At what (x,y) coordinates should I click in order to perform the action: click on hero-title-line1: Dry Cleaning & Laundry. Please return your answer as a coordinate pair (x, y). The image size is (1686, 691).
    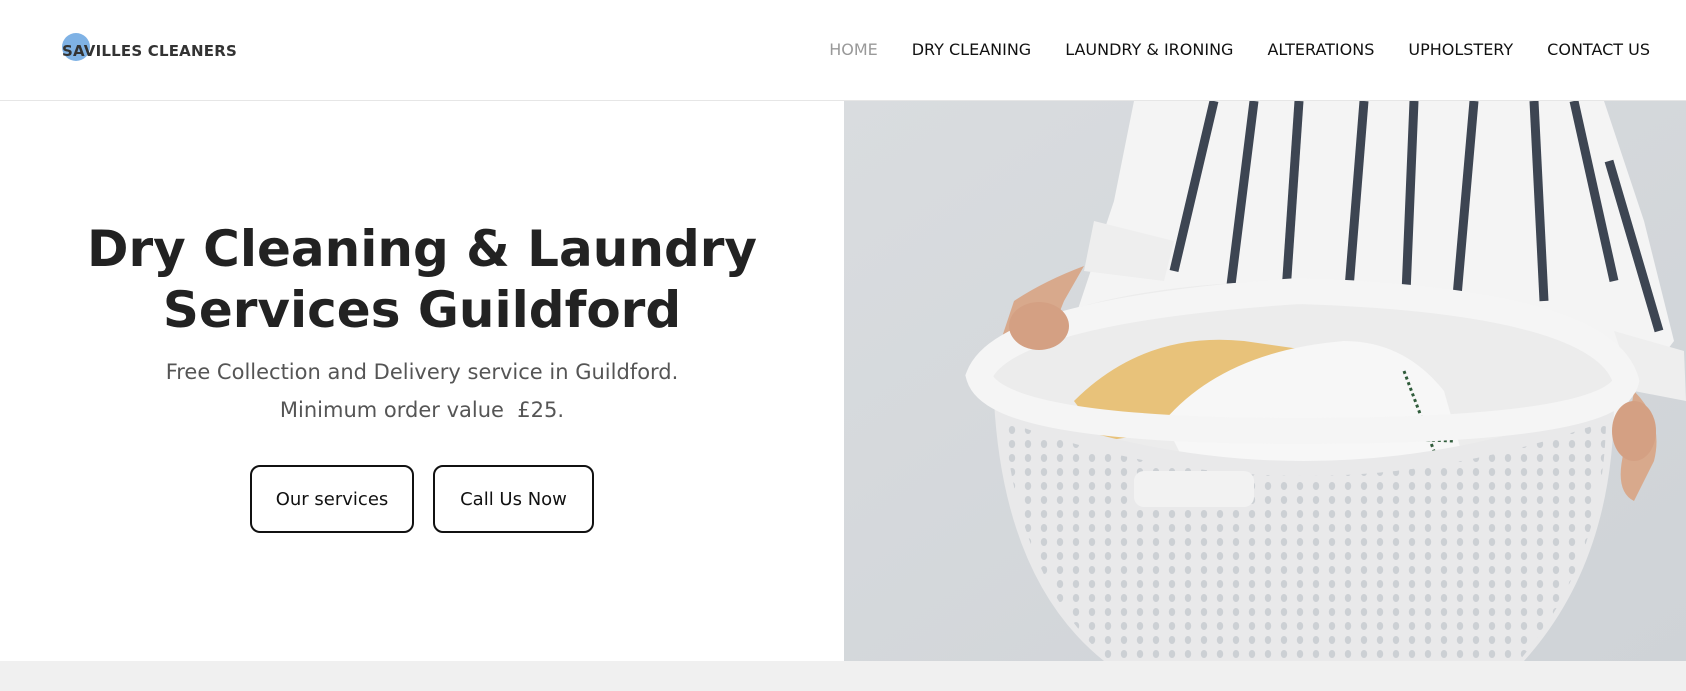
    Looking at the image, I should click on (422, 249).